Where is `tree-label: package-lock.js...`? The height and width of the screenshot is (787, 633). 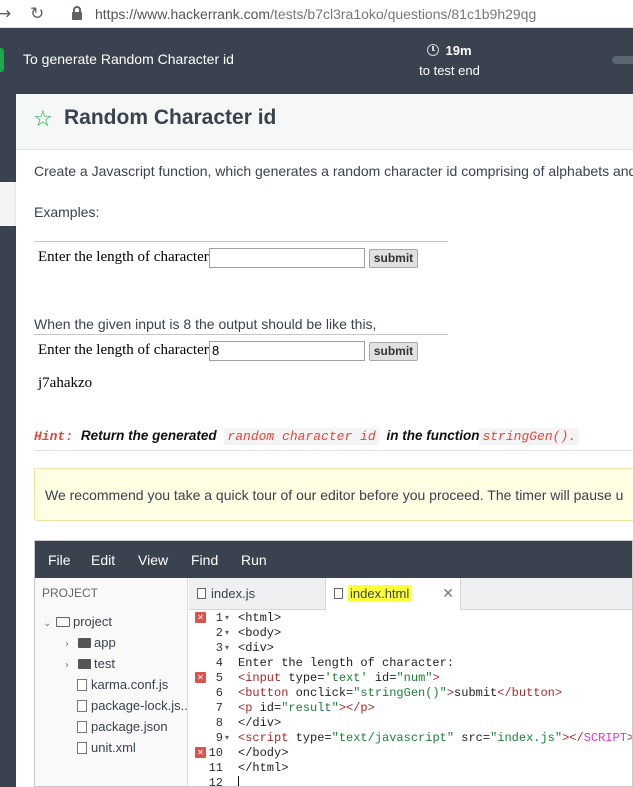 tree-label: package-lock.js... is located at coordinates (141, 705).